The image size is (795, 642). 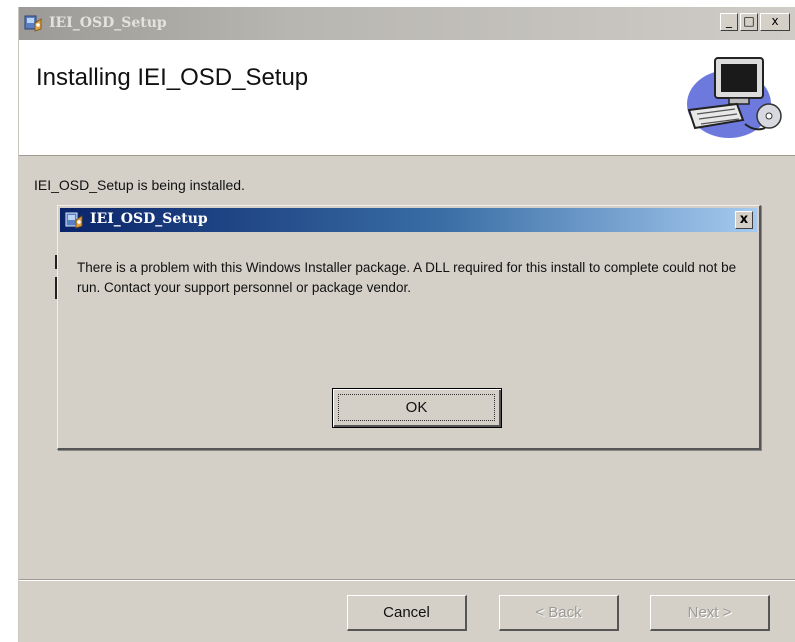 I want to click on header-title: Installing IEI_OSD_Setup, so click(x=172, y=77).